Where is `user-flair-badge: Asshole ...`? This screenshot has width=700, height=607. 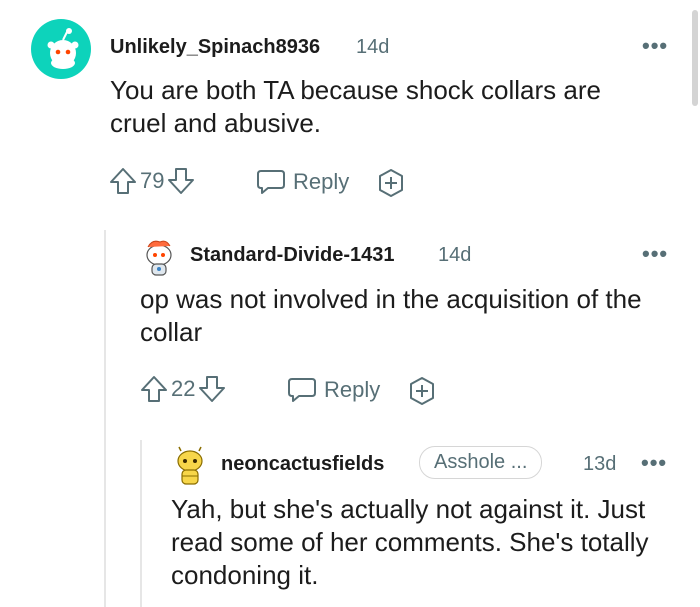
user-flair-badge: Asshole ... is located at coordinates (481, 462).